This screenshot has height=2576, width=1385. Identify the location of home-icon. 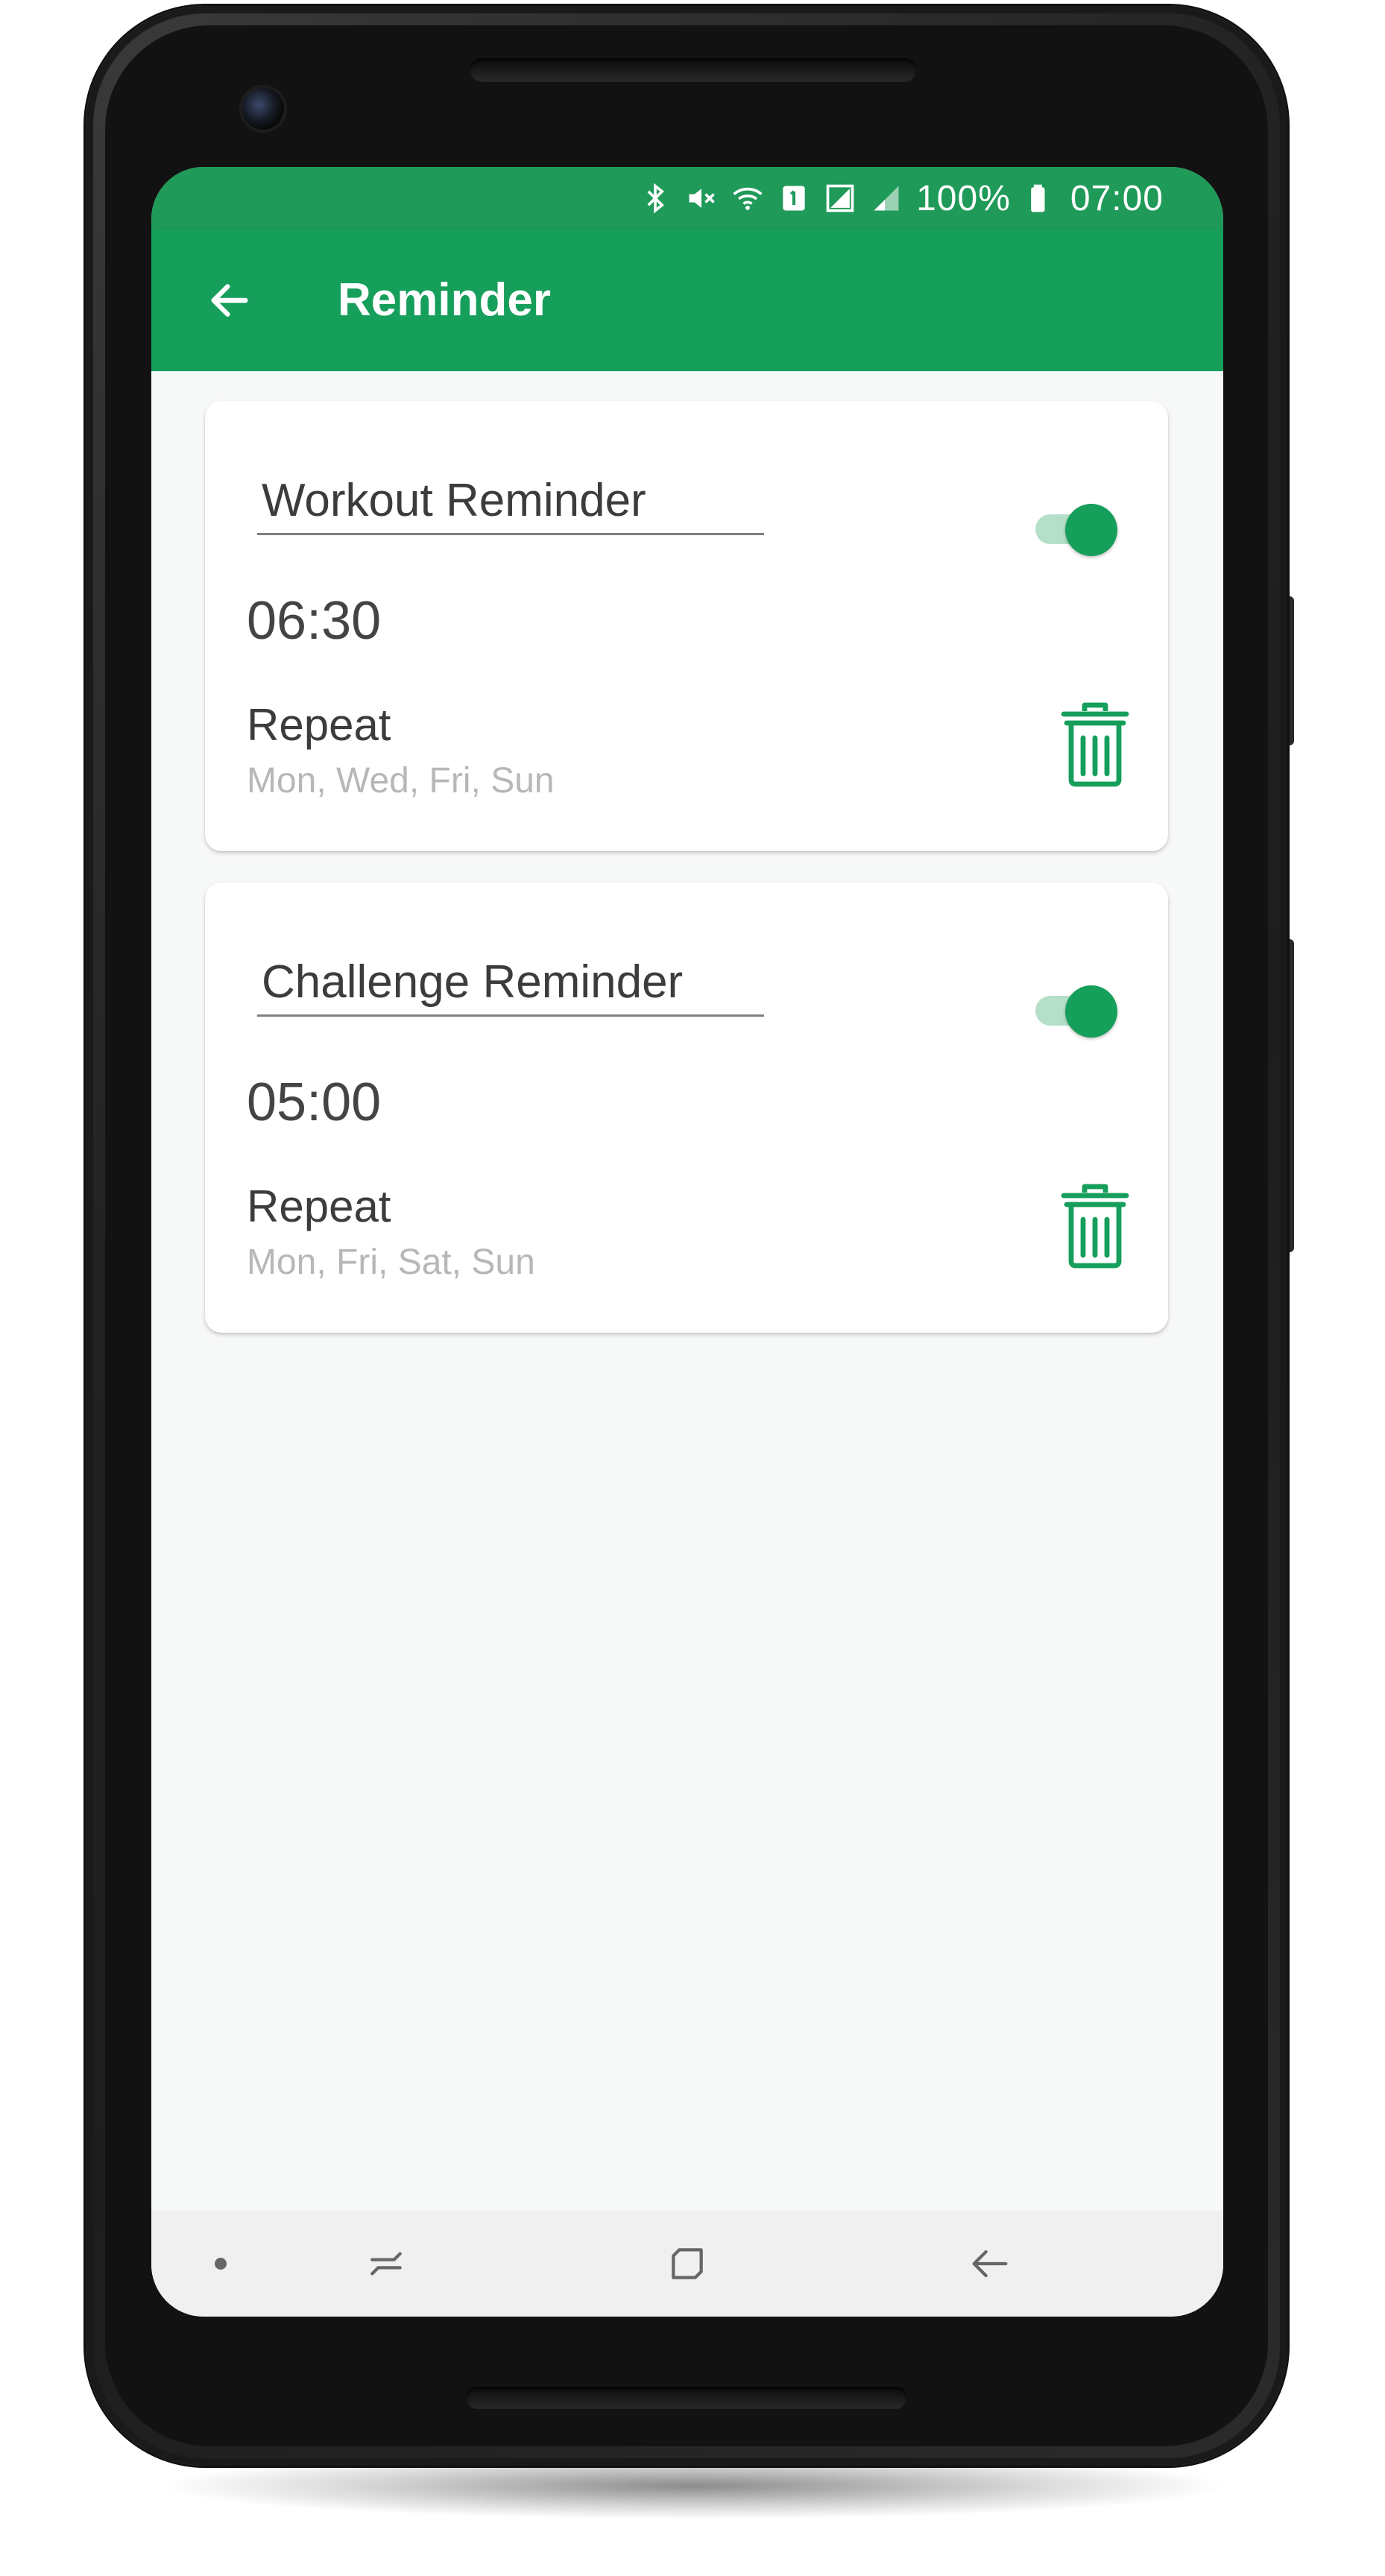
(687, 2263).